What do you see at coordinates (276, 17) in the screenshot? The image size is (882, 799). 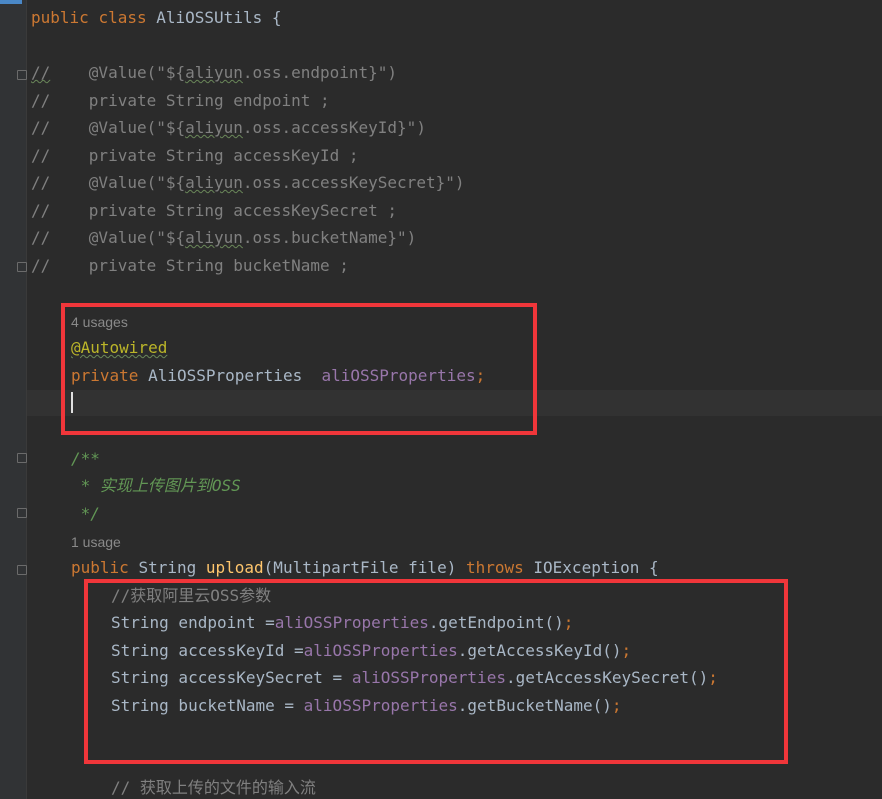 I see `brace: {` at bounding box center [276, 17].